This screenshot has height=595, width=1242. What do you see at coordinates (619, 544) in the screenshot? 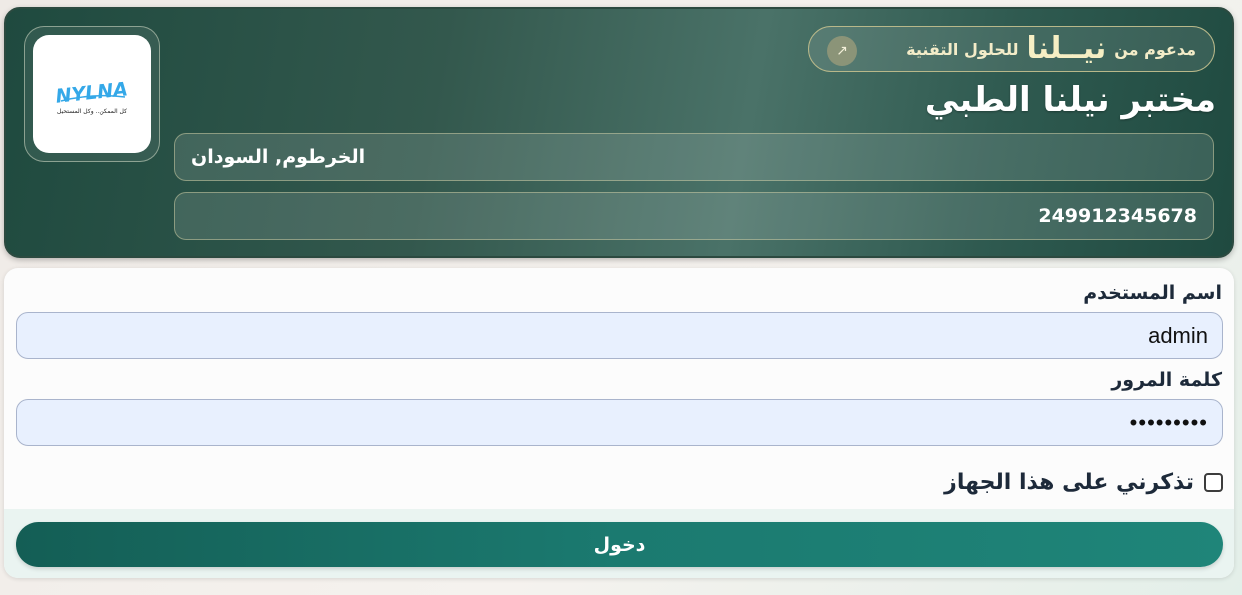
I see `login-button: دخول` at bounding box center [619, 544].